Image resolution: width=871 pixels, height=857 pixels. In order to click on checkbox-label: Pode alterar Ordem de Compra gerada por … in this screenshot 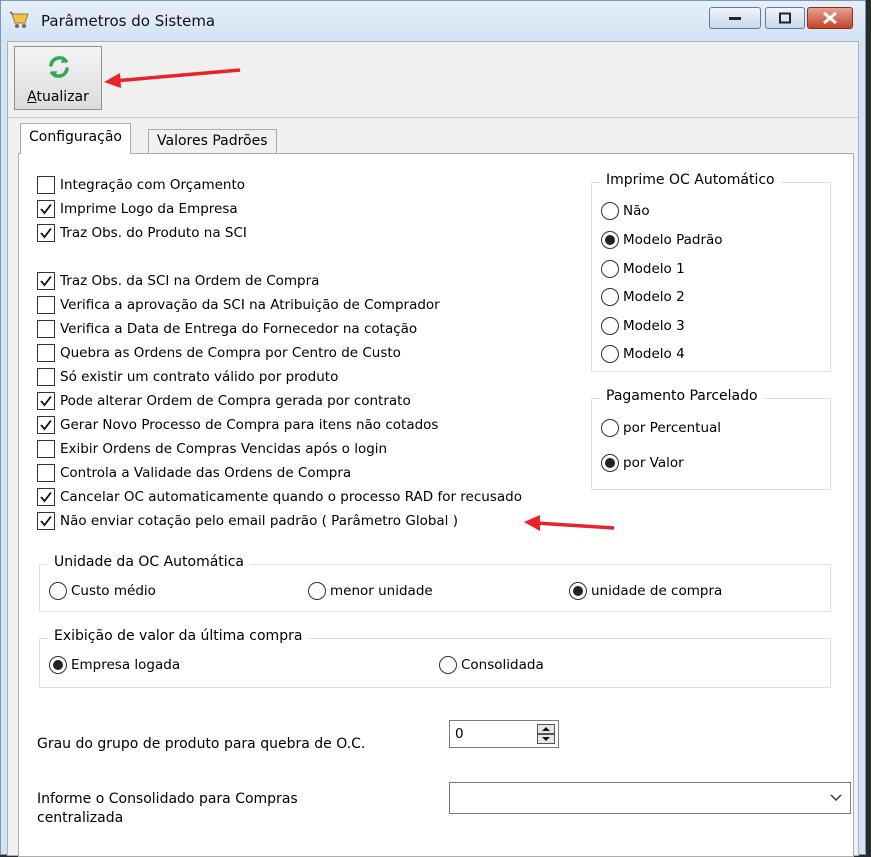, I will do `click(235, 401)`.